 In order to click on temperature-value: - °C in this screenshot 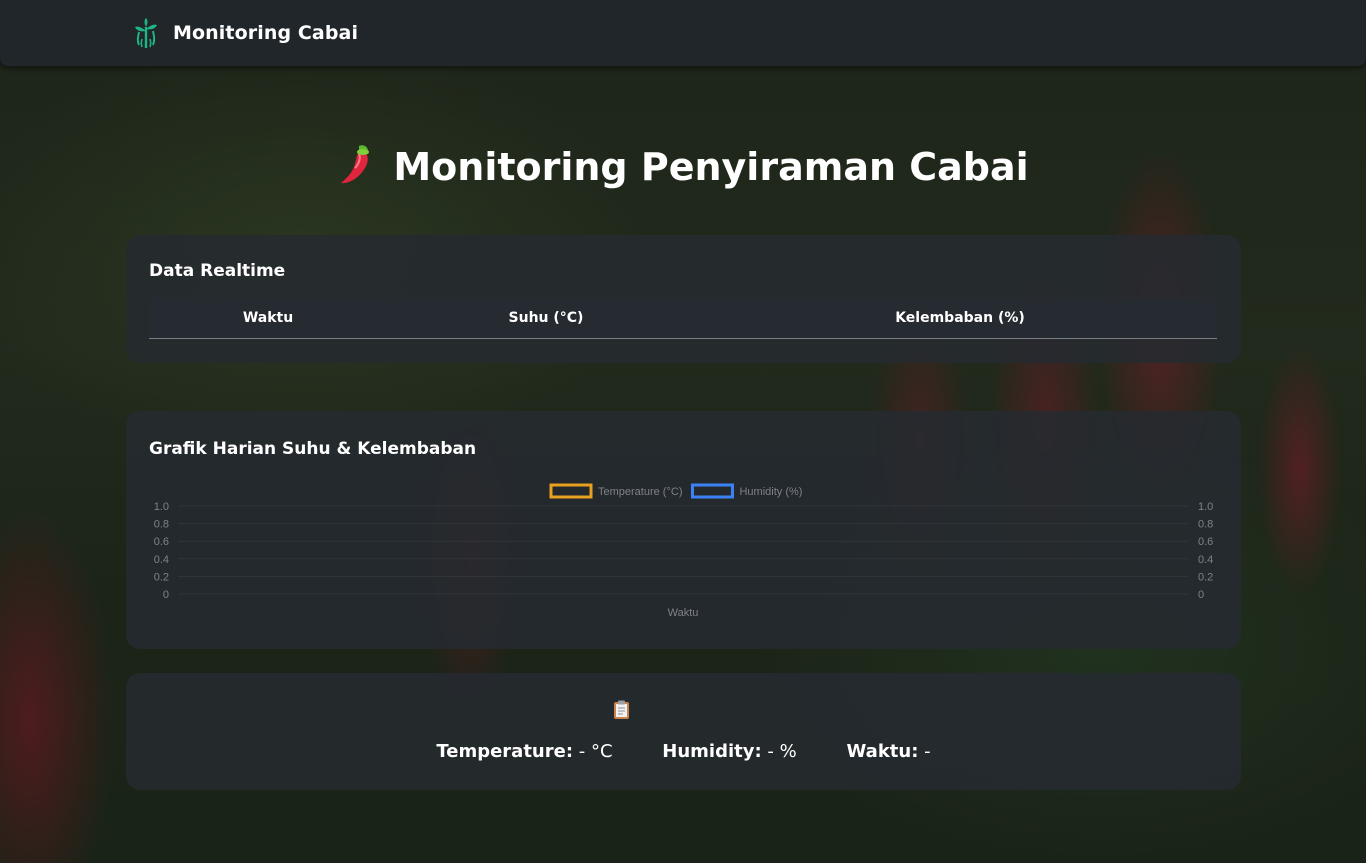, I will do `click(593, 751)`.